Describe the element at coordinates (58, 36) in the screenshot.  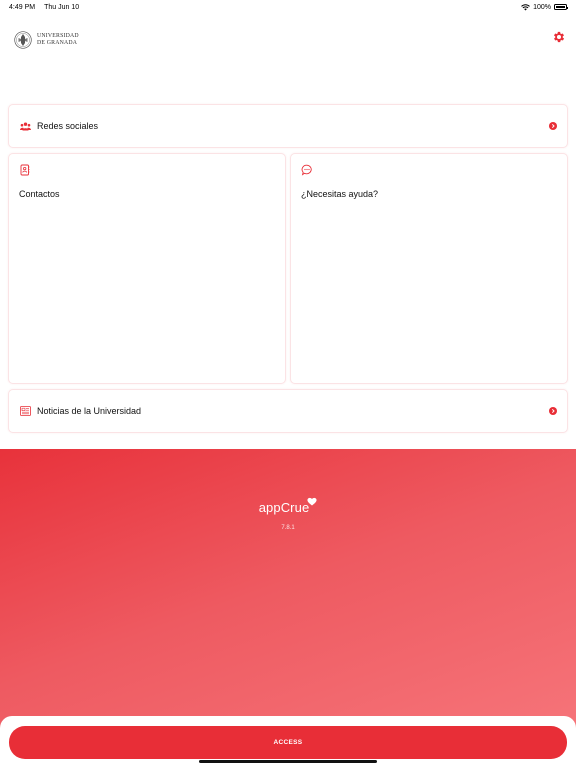
I see `logo-line-1: UNIVERSIDAD` at that location.